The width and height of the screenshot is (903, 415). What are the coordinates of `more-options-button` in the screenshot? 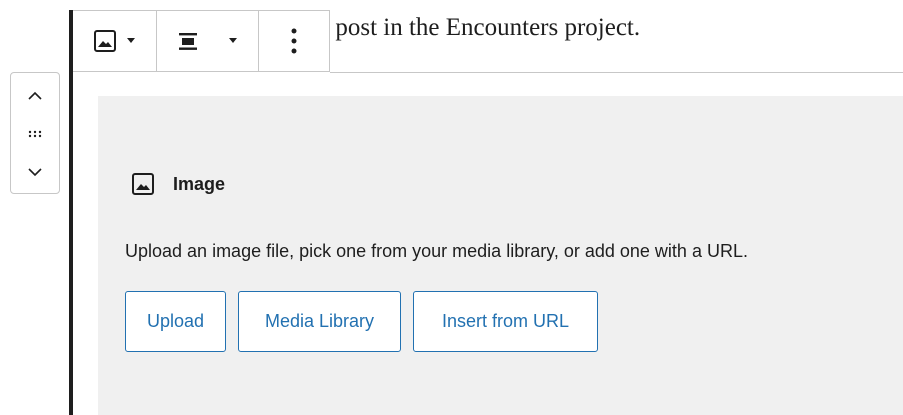 It's located at (294, 41).